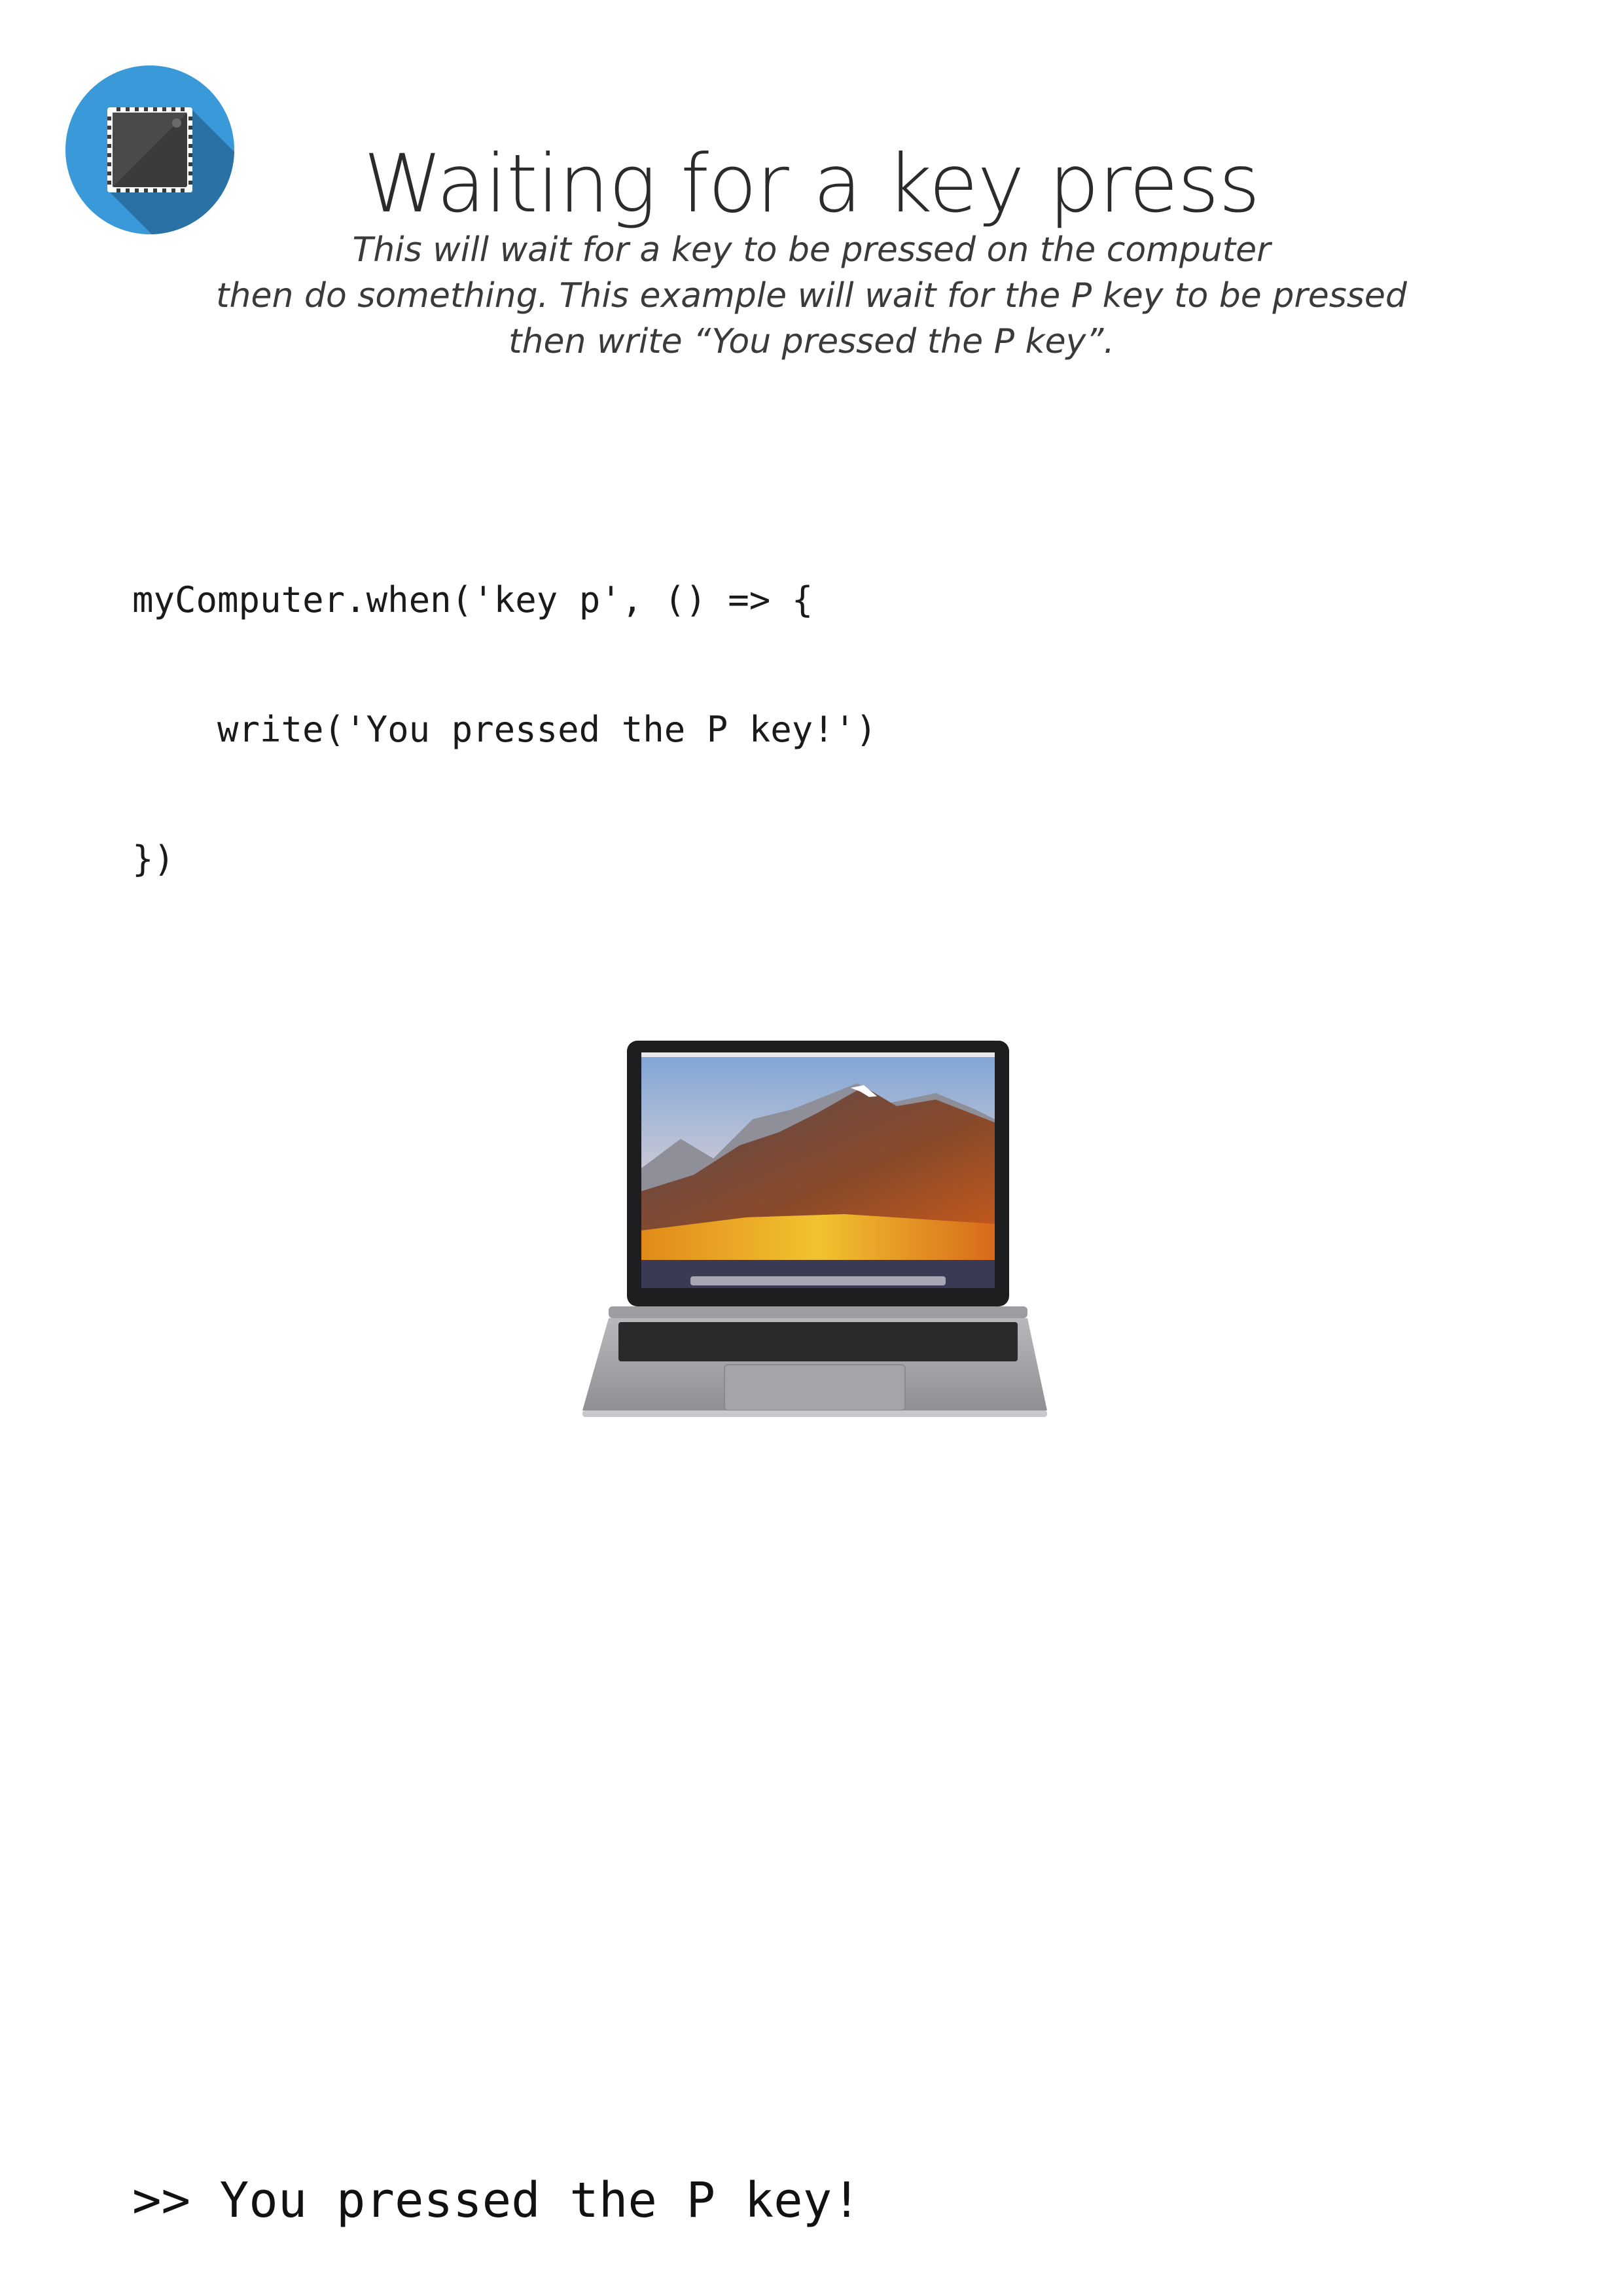  What do you see at coordinates (473, 599) in the screenshot?
I see `code-line: myComputer.when('key p', () => {` at bounding box center [473, 599].